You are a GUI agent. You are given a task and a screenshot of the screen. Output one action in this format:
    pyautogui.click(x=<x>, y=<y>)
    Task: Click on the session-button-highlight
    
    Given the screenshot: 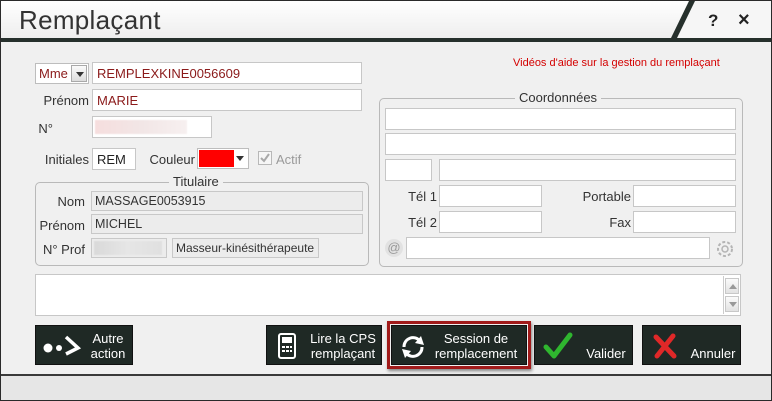 What is the action you would take?
    pyautogui.click(x=459, y=345)
    